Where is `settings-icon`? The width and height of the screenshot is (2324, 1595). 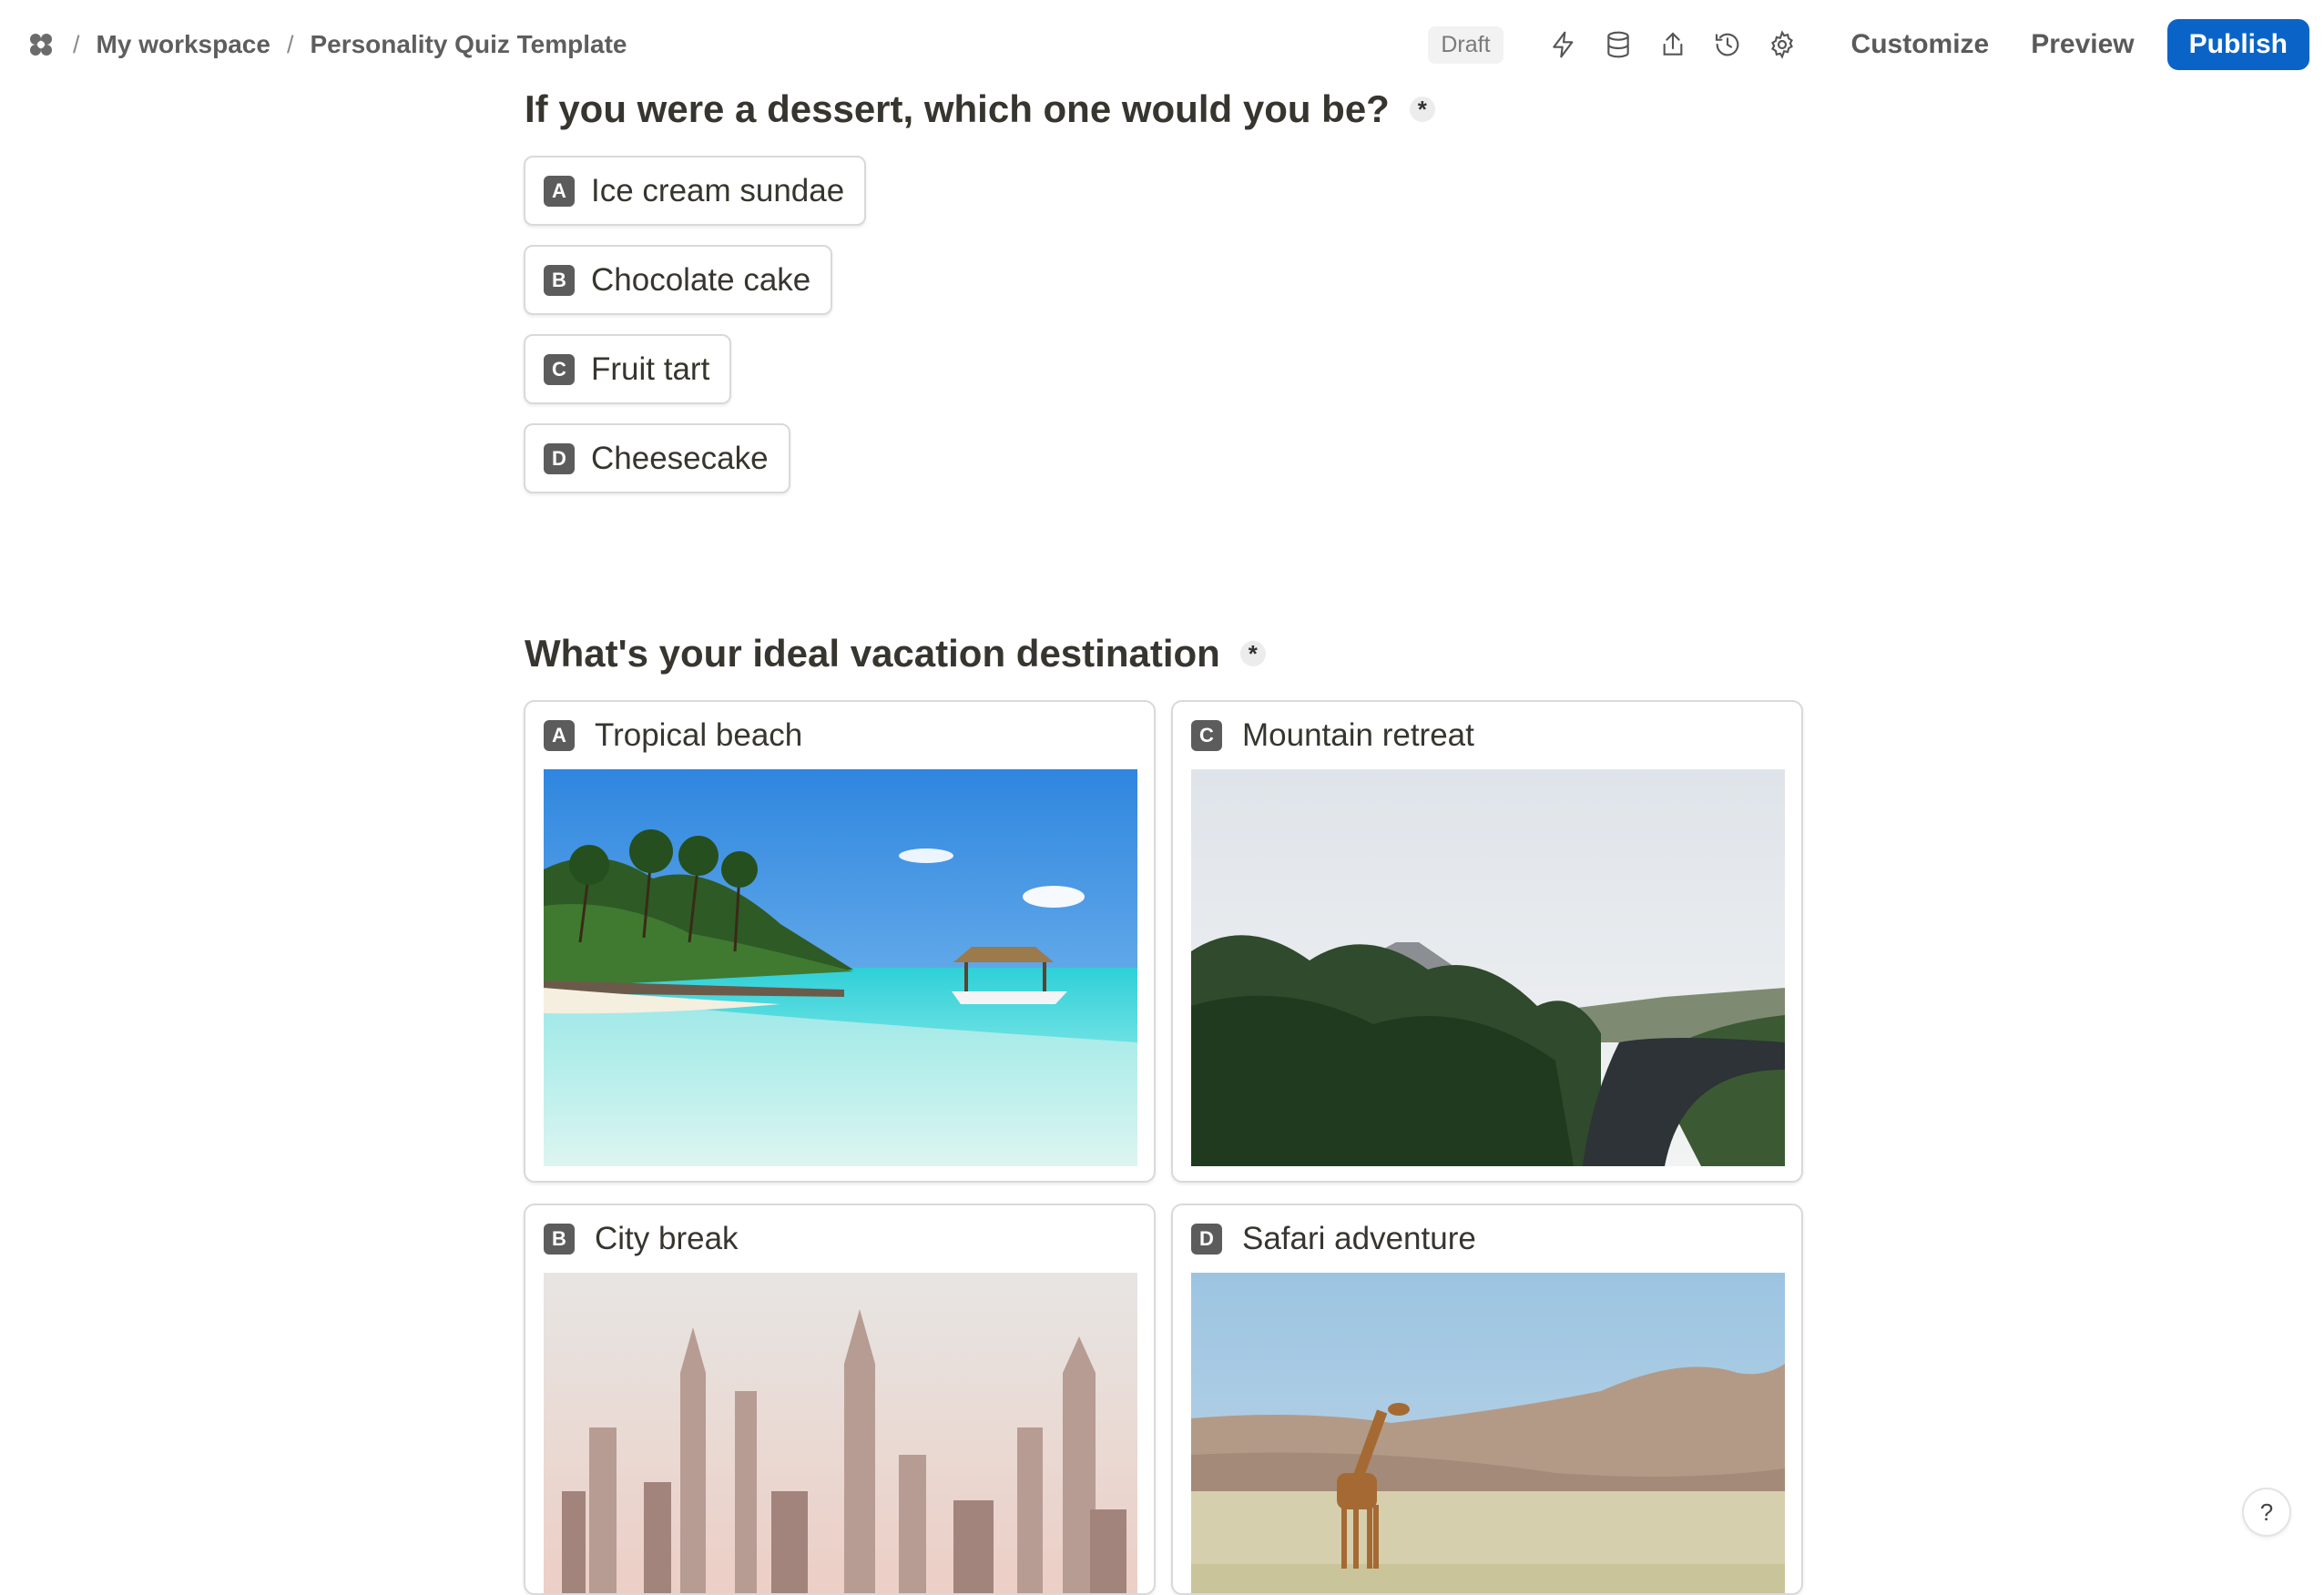 settings-icon is located at coordinates (1782, 44).